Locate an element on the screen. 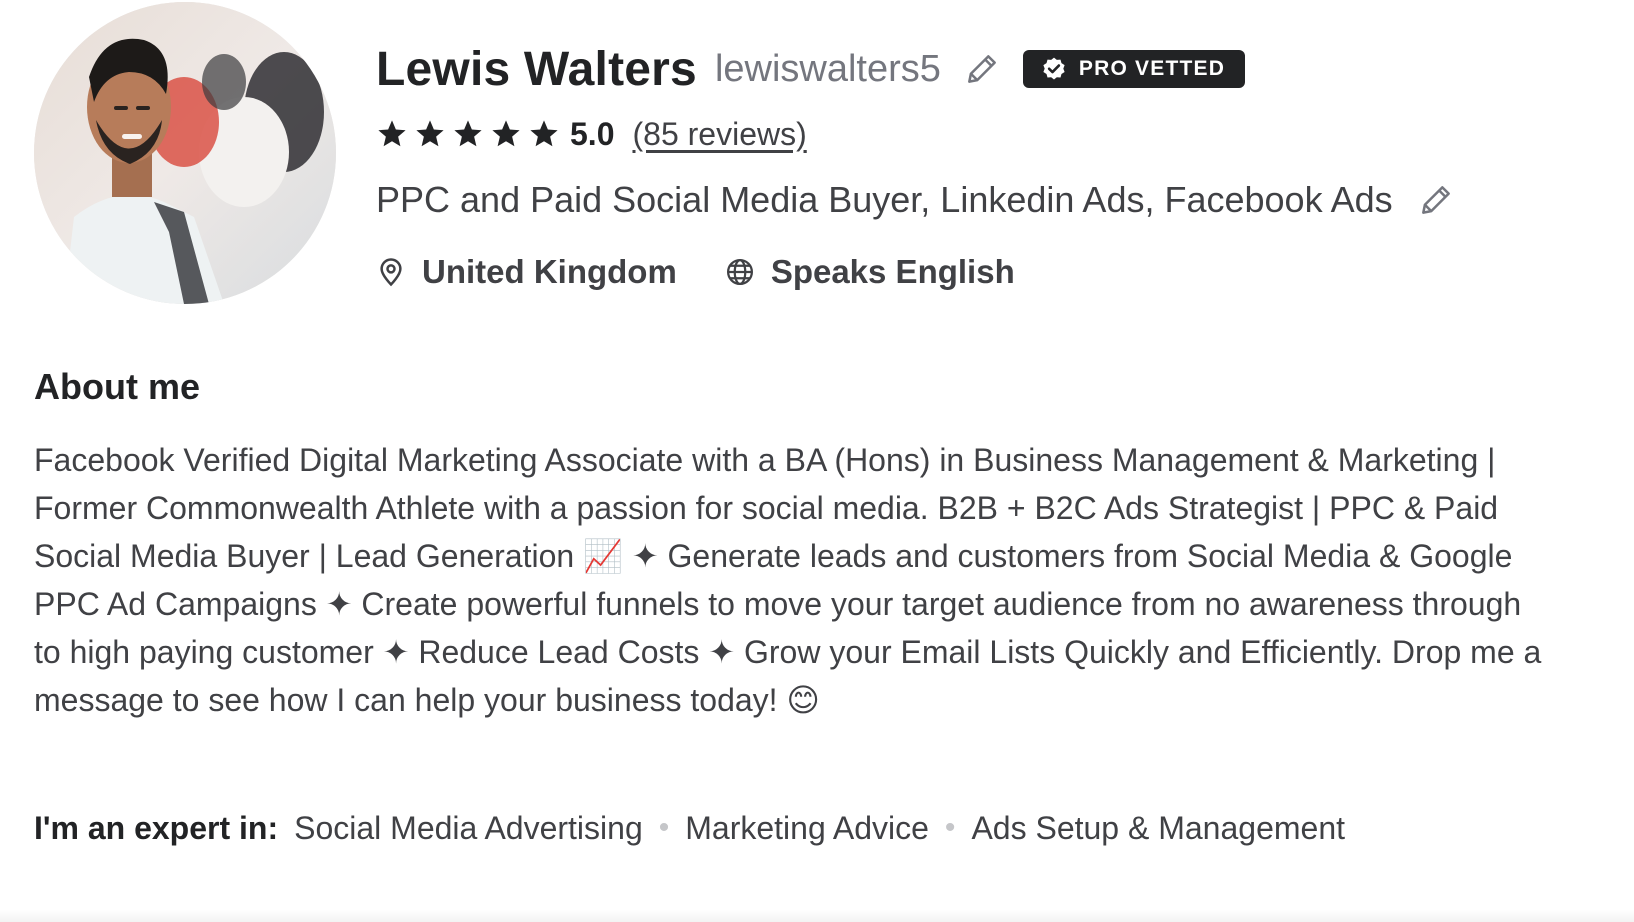 The width and height of the screenshot is (1634, 922). badge-label: PRO VETTED is located at coordinates (1152, 68).